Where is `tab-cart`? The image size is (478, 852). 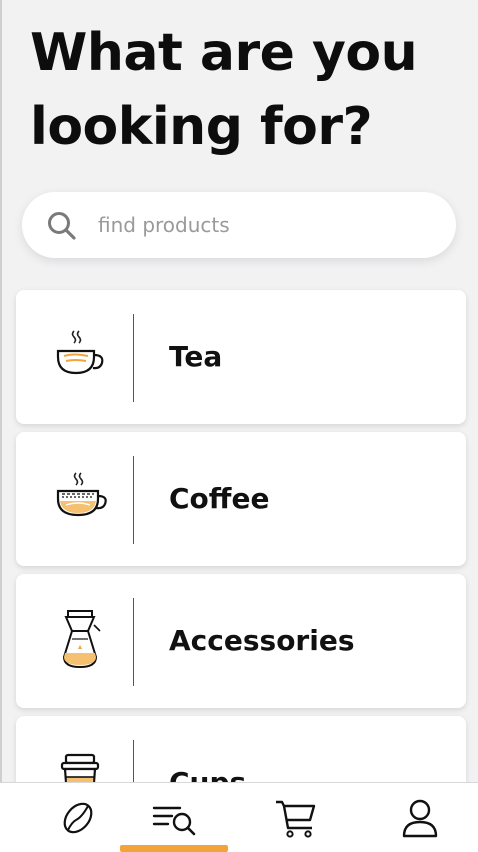 tab-cart is located at coordinates (296, 817).